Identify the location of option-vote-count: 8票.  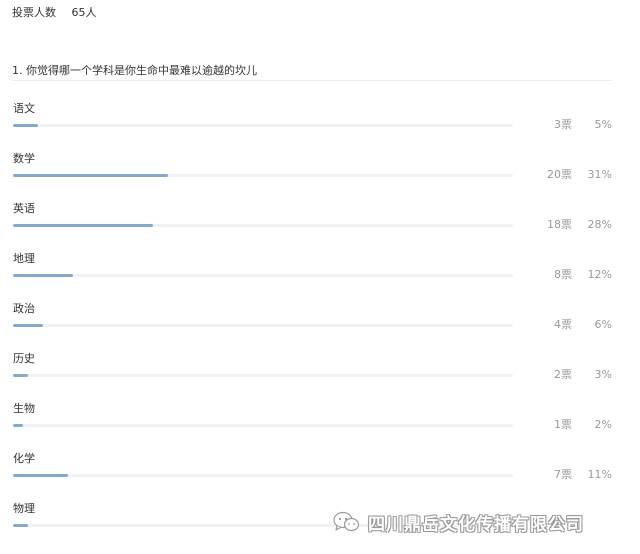
(563, 274).